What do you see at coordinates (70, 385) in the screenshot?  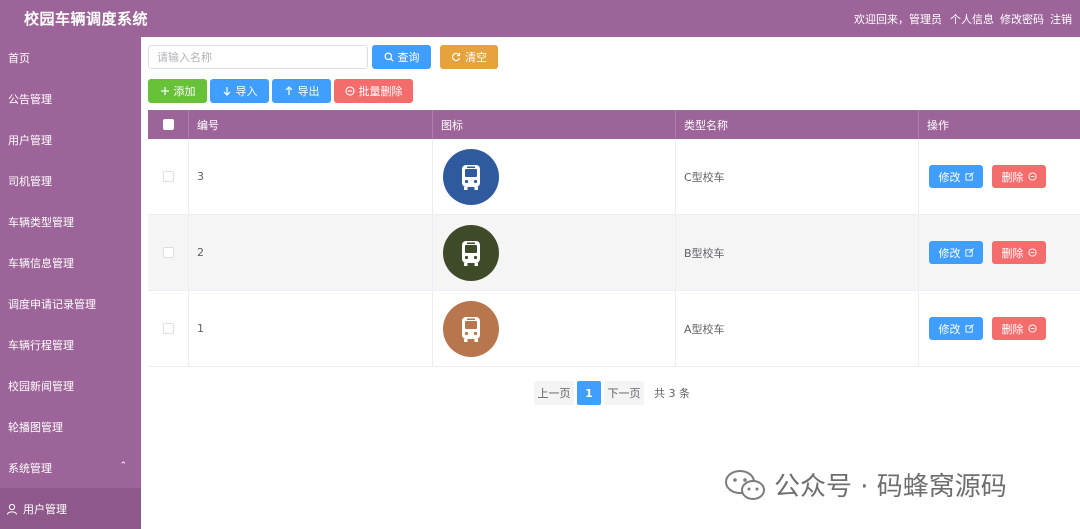 I see `sidebar-item-campus-news: 校园新闻管理` at bounding box center [70, 385].